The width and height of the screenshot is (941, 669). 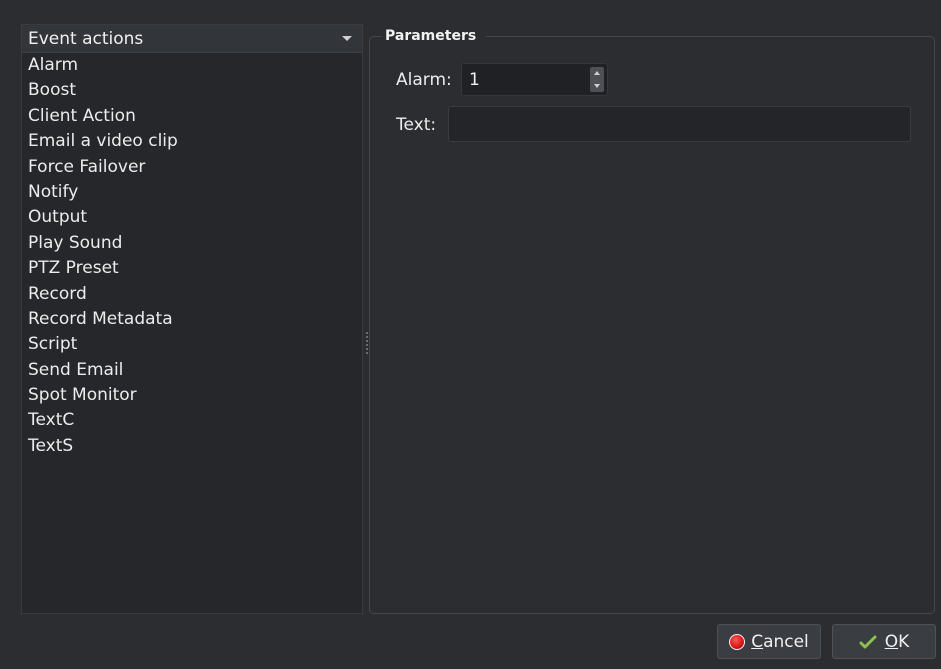 What do you see at coordinates (192, 90) in the screenshot?
I see `list-item-boost: Boost` at bounding box center [192, 90].